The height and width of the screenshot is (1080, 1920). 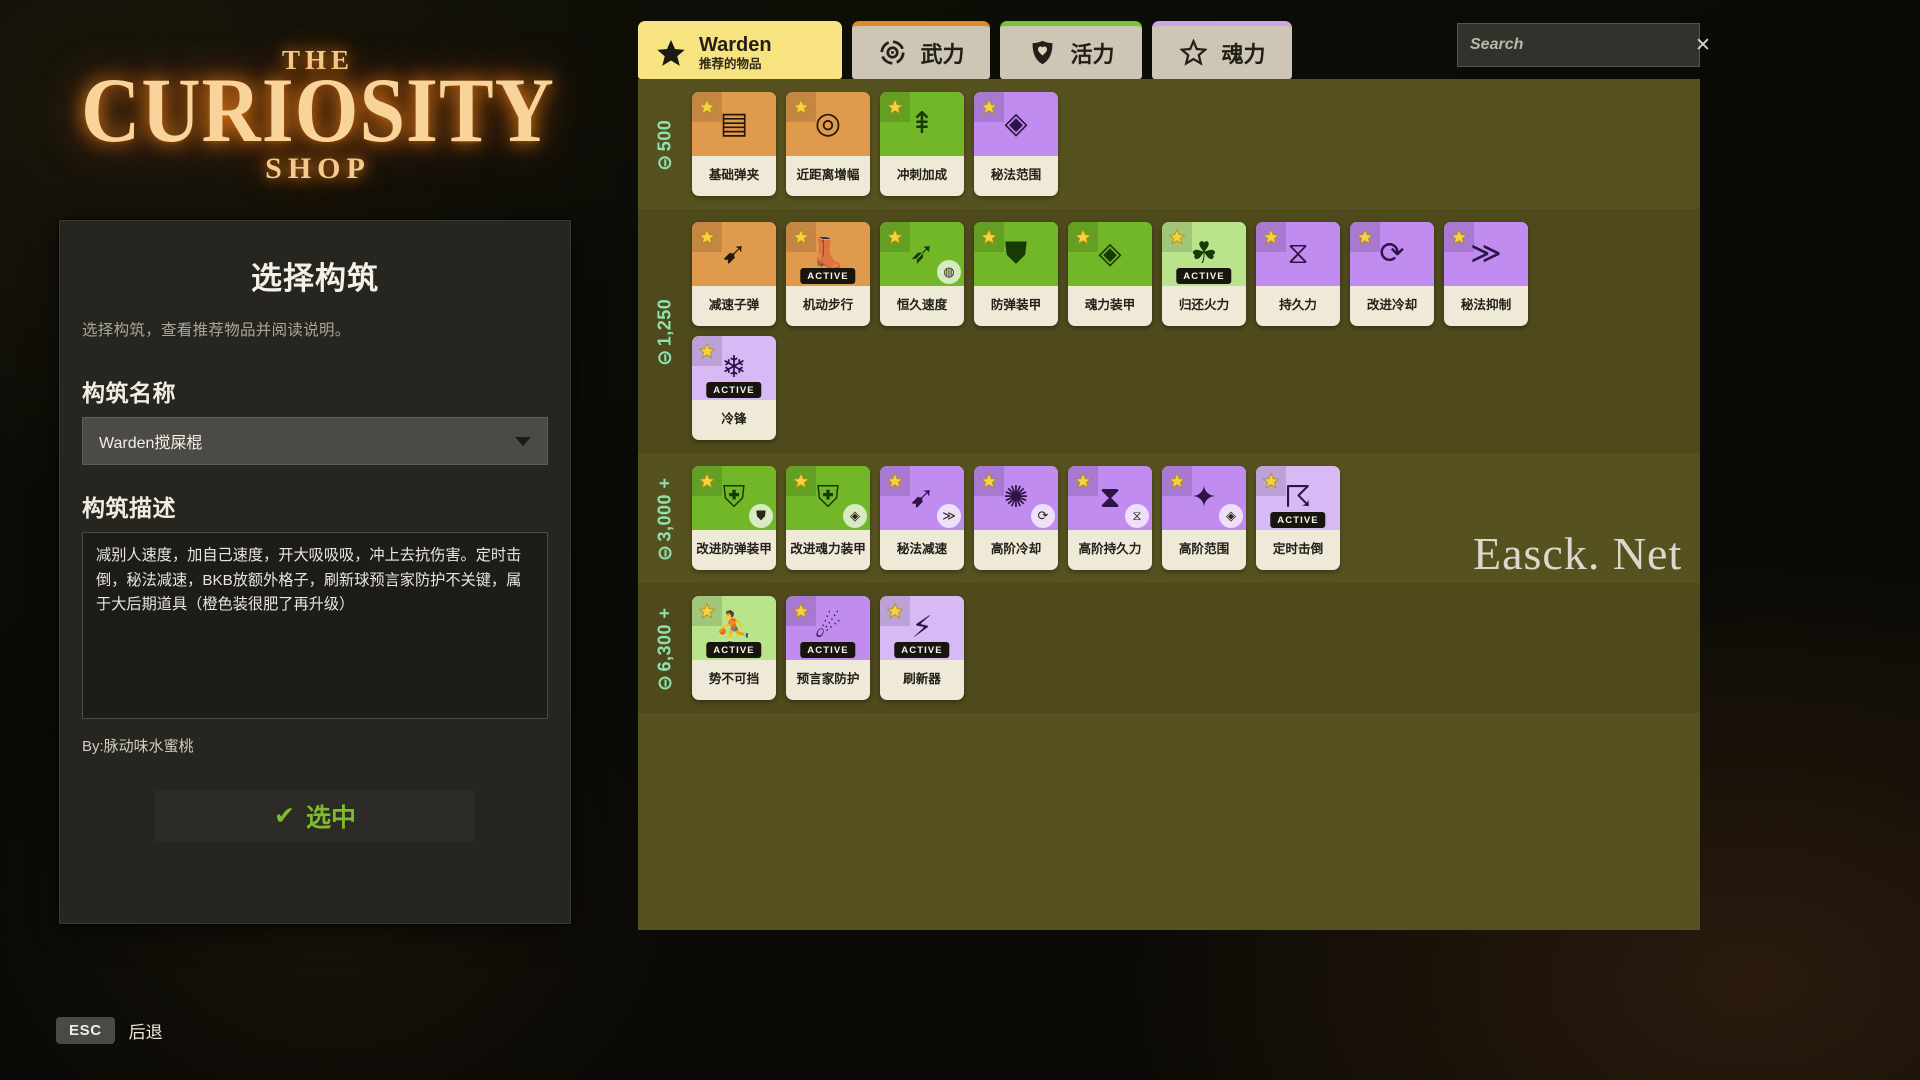 I want to click on item-card: ⧗ ⧖ 高阶持久力, so click(x=1110, y=518).